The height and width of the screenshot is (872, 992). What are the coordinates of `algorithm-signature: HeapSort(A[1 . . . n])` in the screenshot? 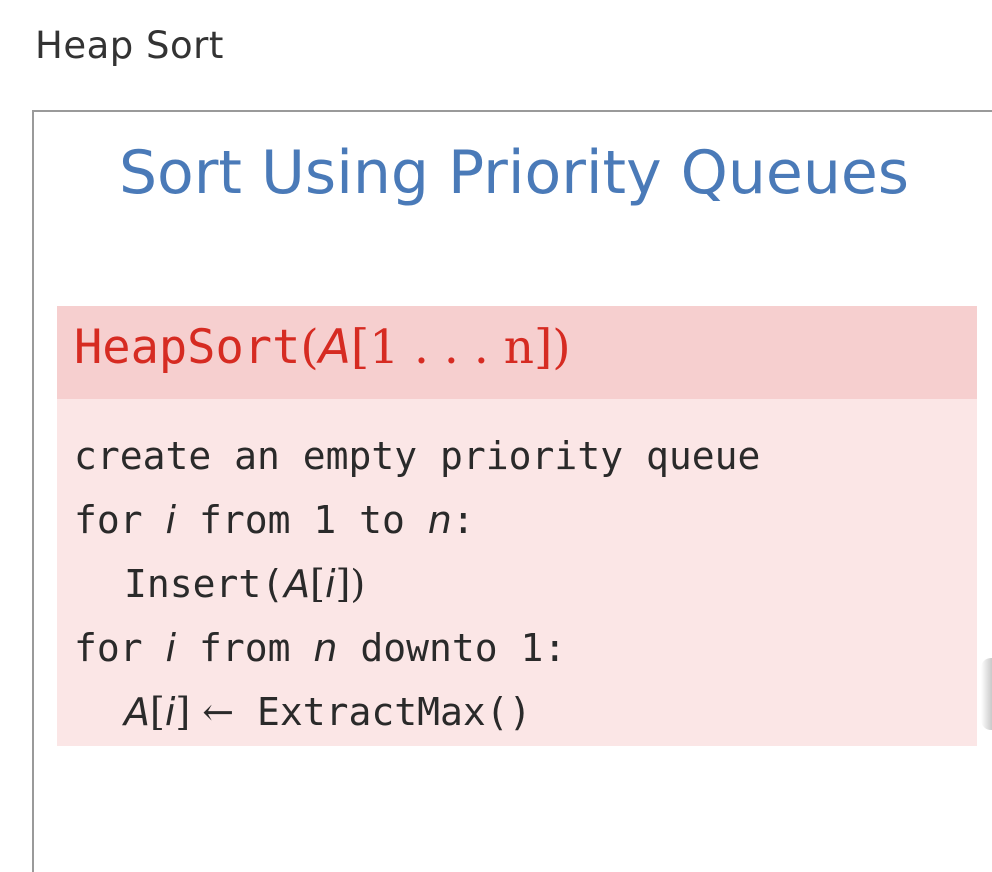 It's located at (322, 347).